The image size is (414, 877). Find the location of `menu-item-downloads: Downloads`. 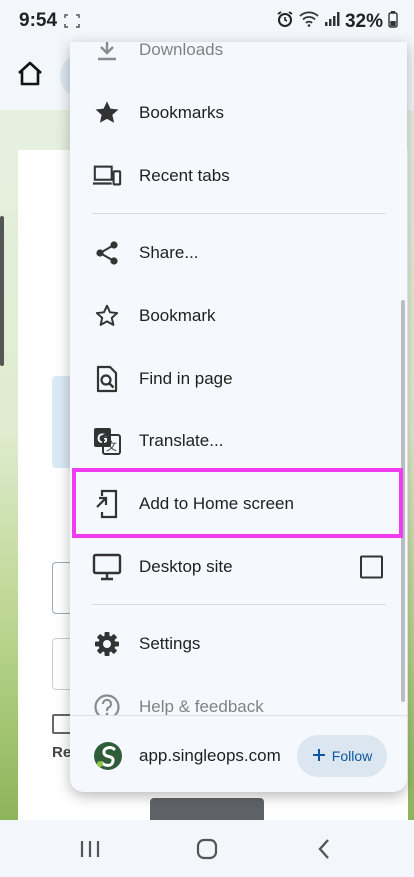

menu-item-downloads: Downloads is located at coordinates (238, 61).